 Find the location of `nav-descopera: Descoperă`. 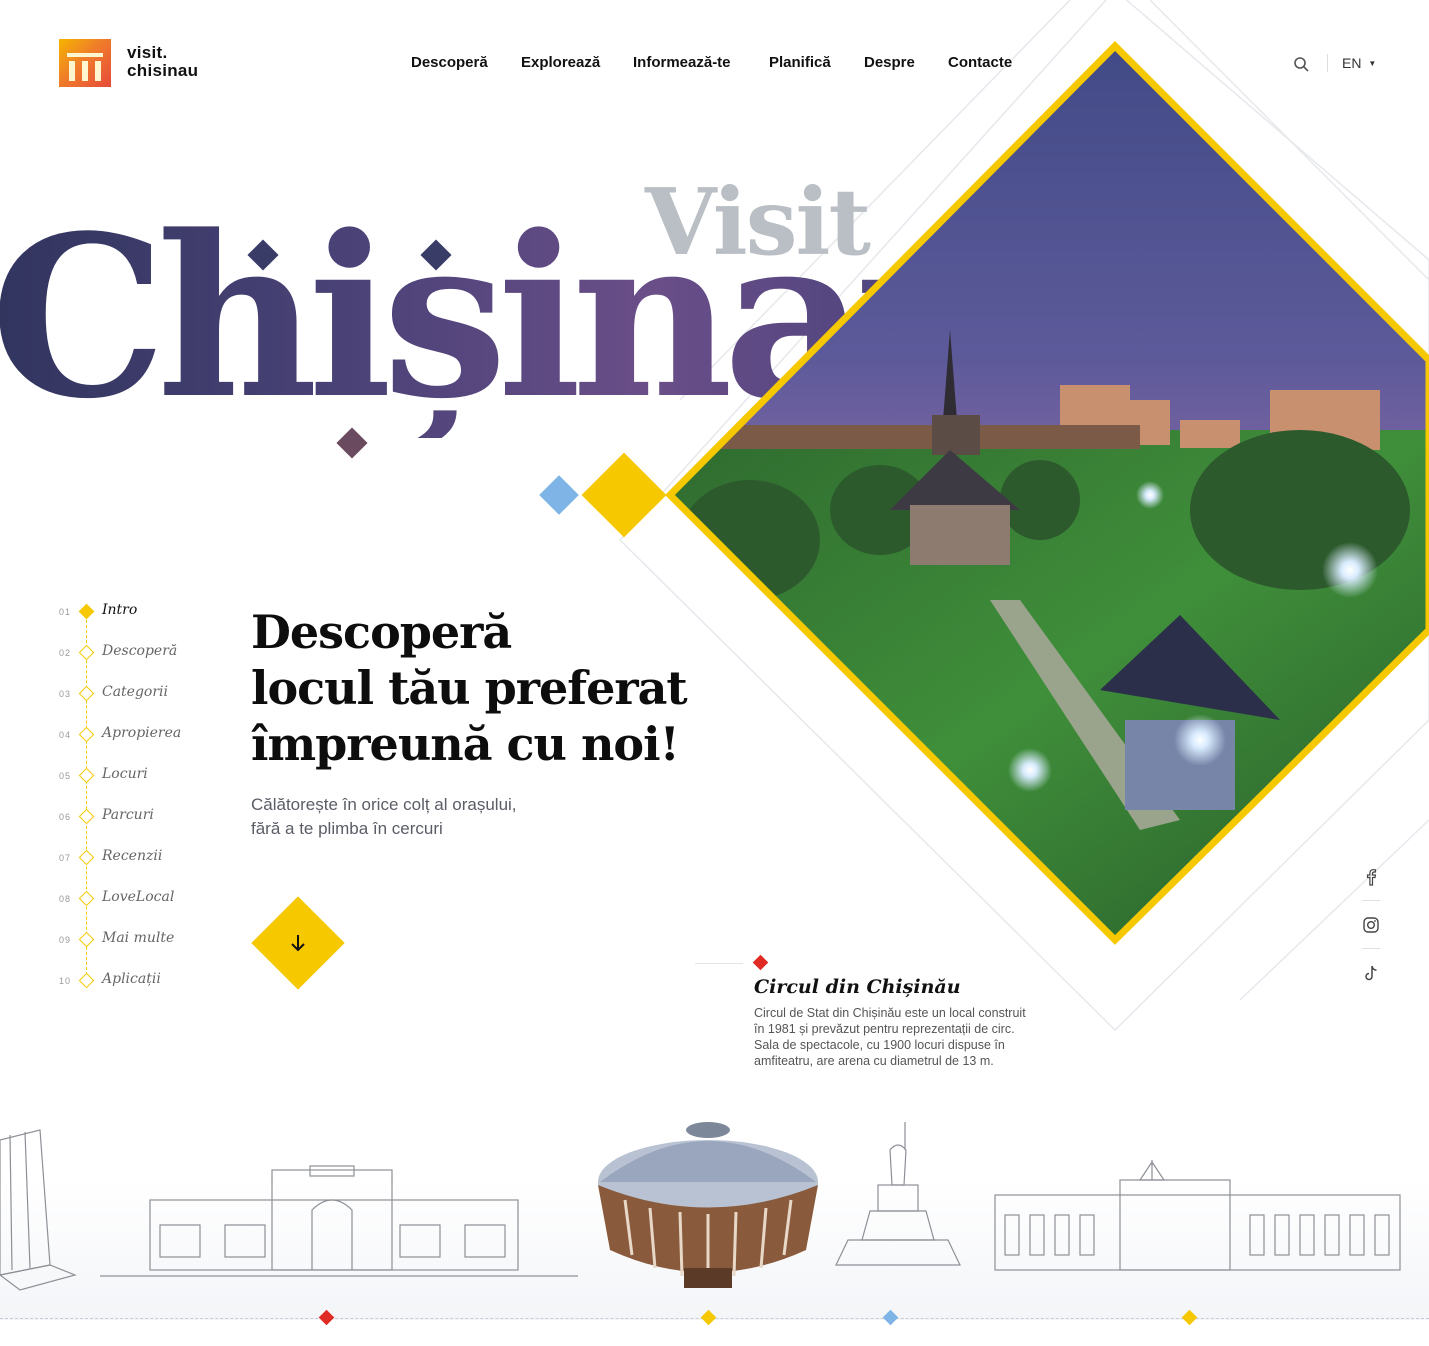

nav-descopera: Descoperă is located at coordinates (449, 62).